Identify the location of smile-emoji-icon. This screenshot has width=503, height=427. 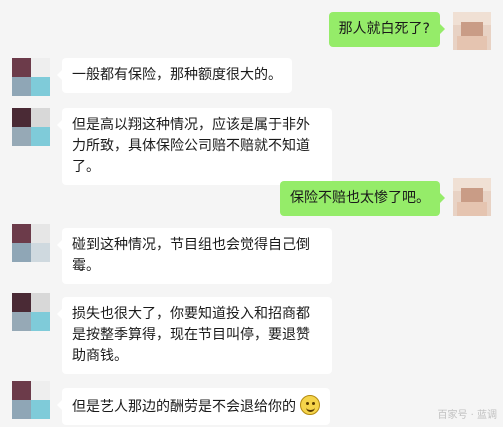
(310, 405).